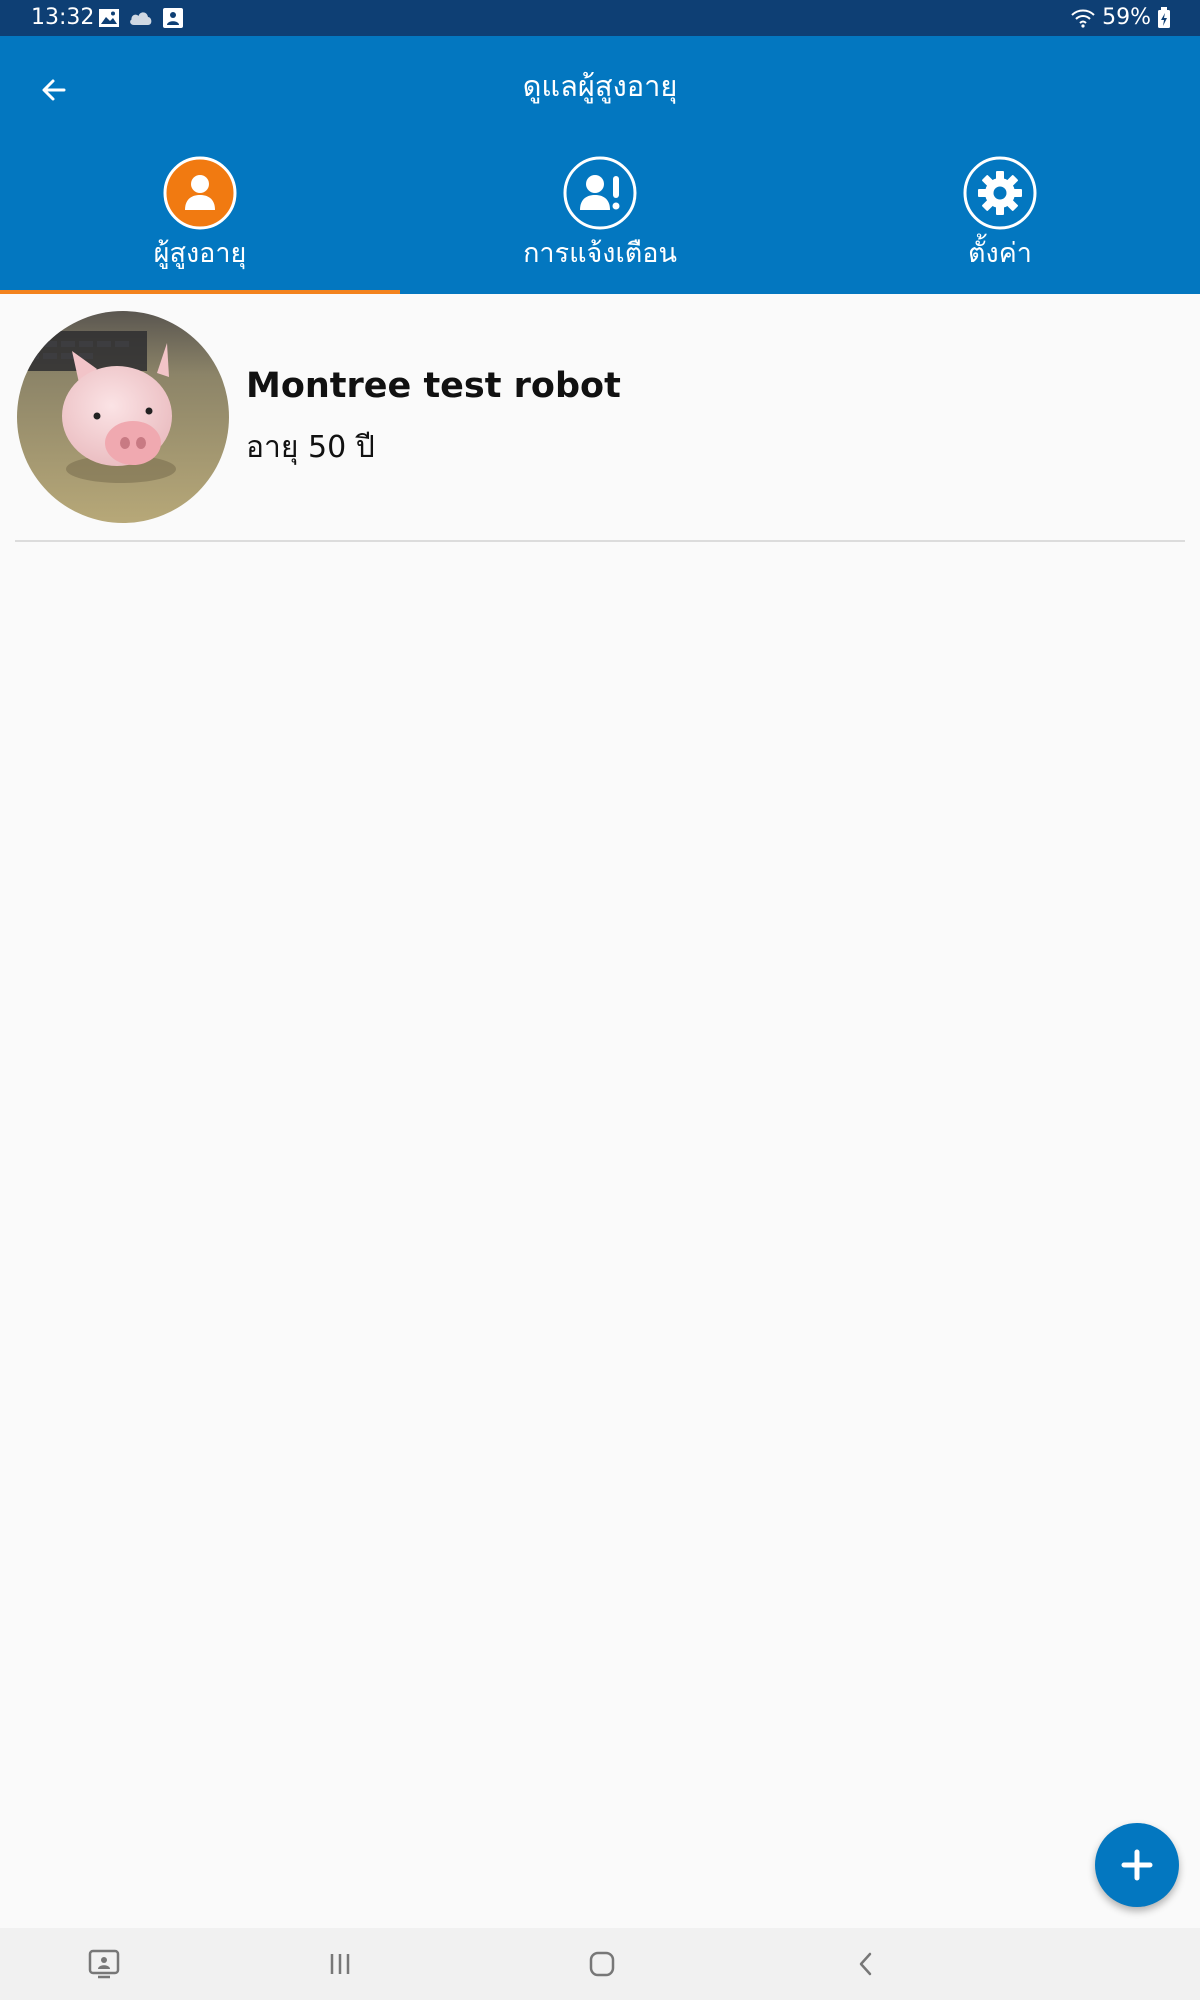  I want to click on elderly-name: Montree test robot, so click(433, 386).